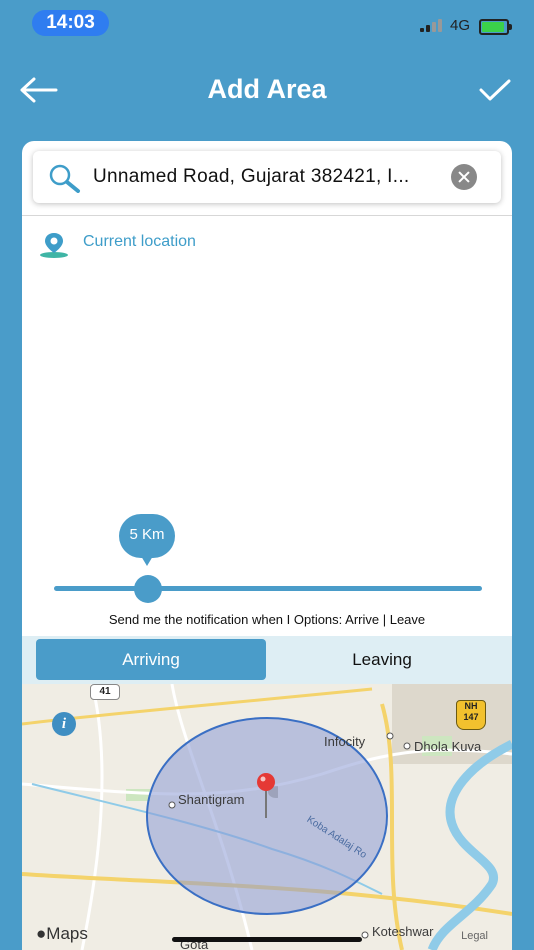 The width and height of the screenshot is (534, 950). Describe the element at coordinates (211, 799) in the screenshot. I see `map-label-shantigram: Shantigram` at that location.